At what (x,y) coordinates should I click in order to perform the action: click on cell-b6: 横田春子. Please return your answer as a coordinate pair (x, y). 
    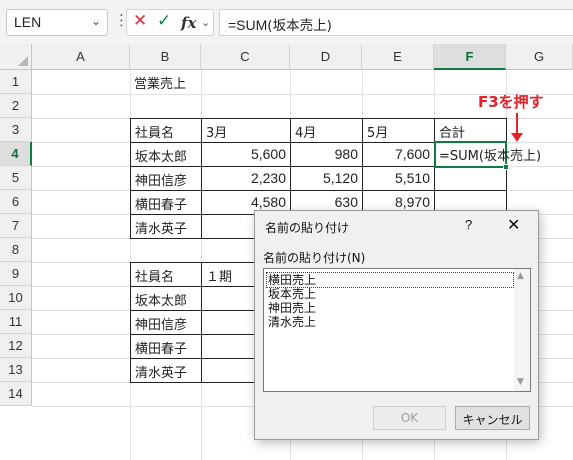
    Looking at the image, I should click on (166, 202).